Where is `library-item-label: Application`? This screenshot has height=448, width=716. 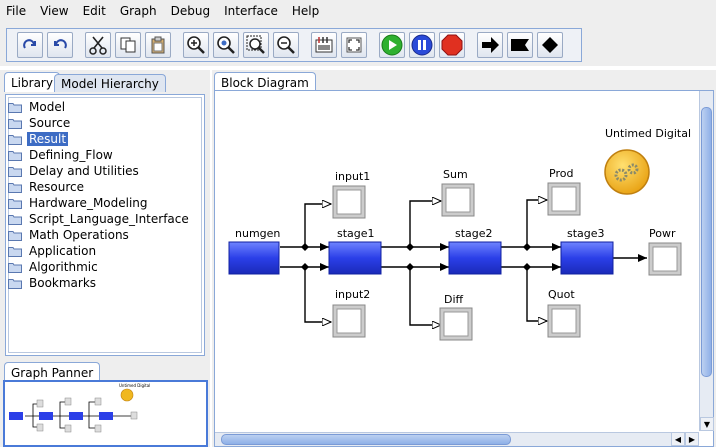 library-item-label: Application is located at coordinates (63, 251).